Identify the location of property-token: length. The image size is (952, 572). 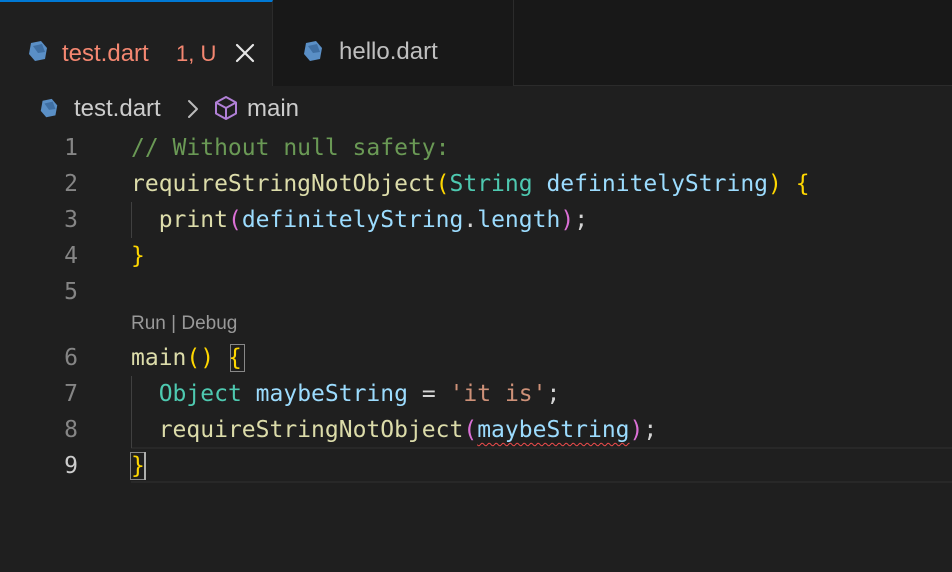
(519, 220).